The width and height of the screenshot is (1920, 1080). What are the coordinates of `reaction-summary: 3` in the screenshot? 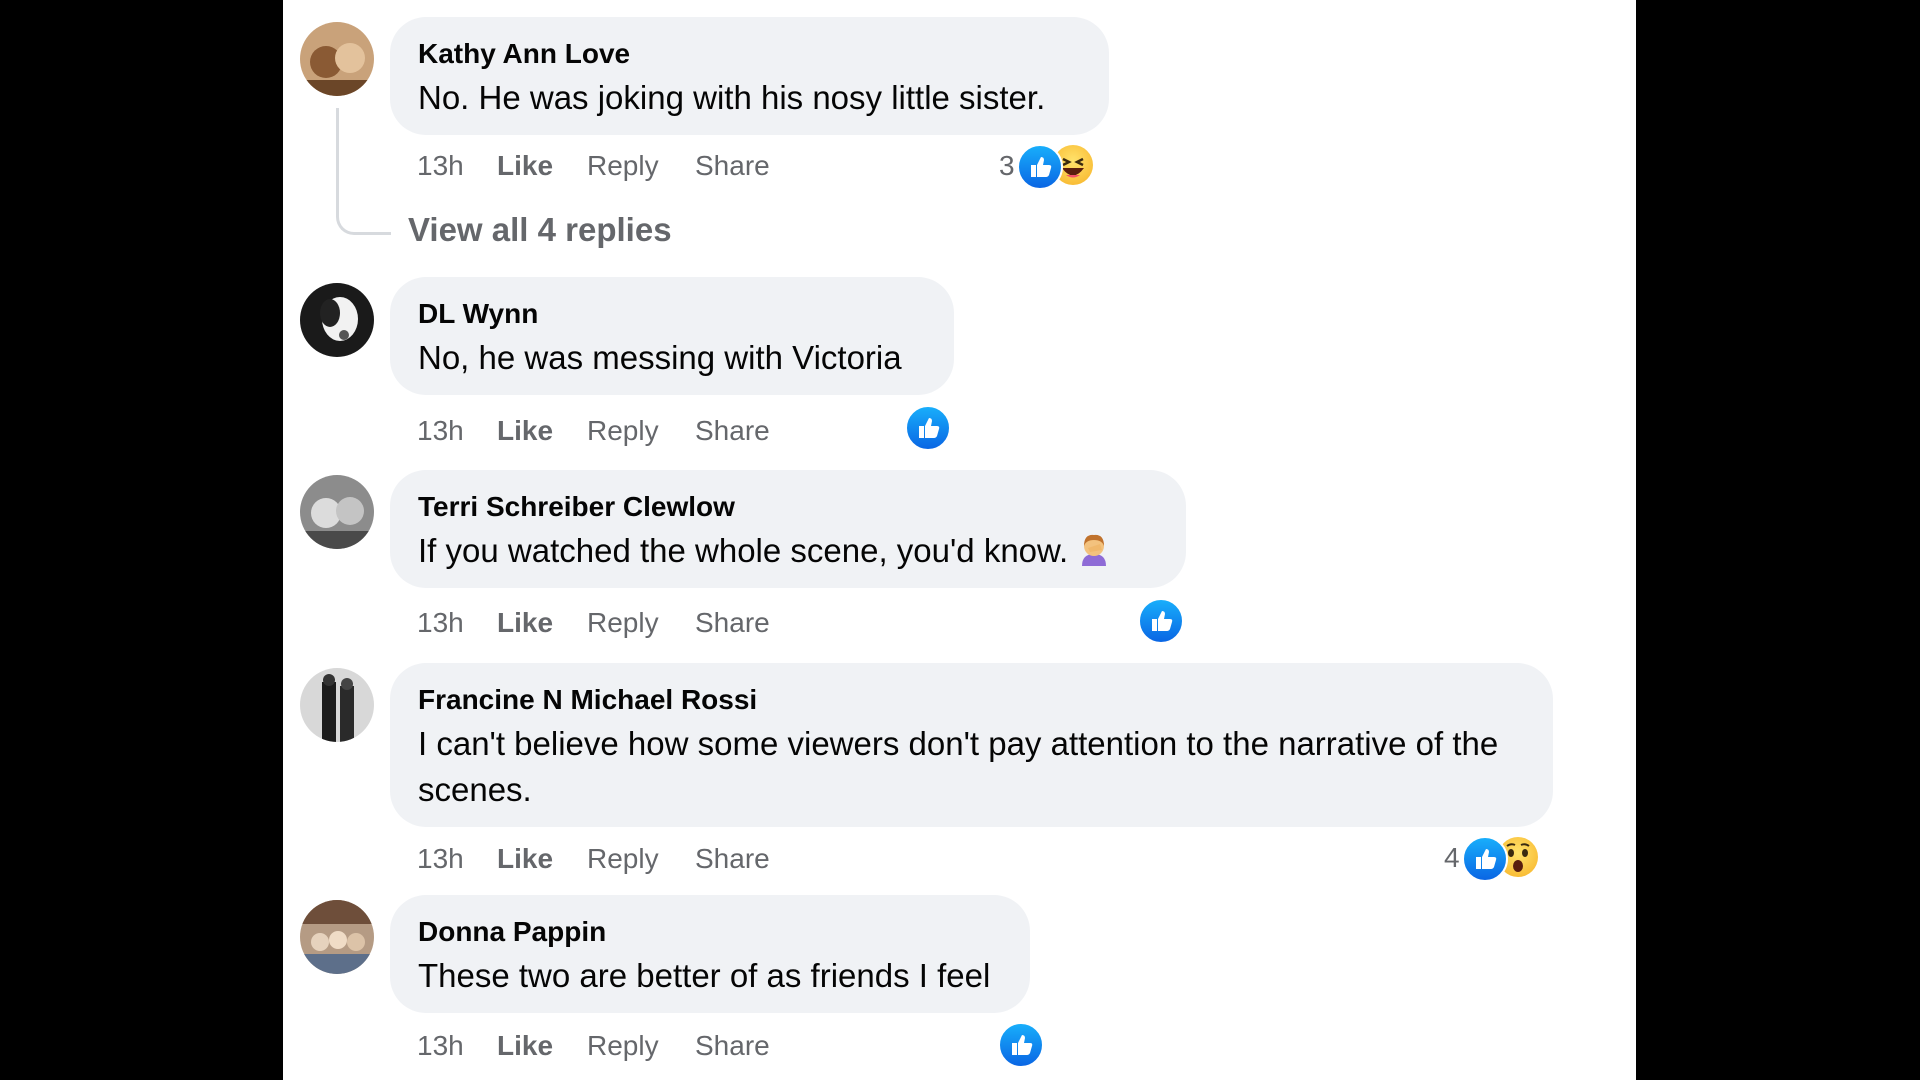 It's located at (1059, 167).